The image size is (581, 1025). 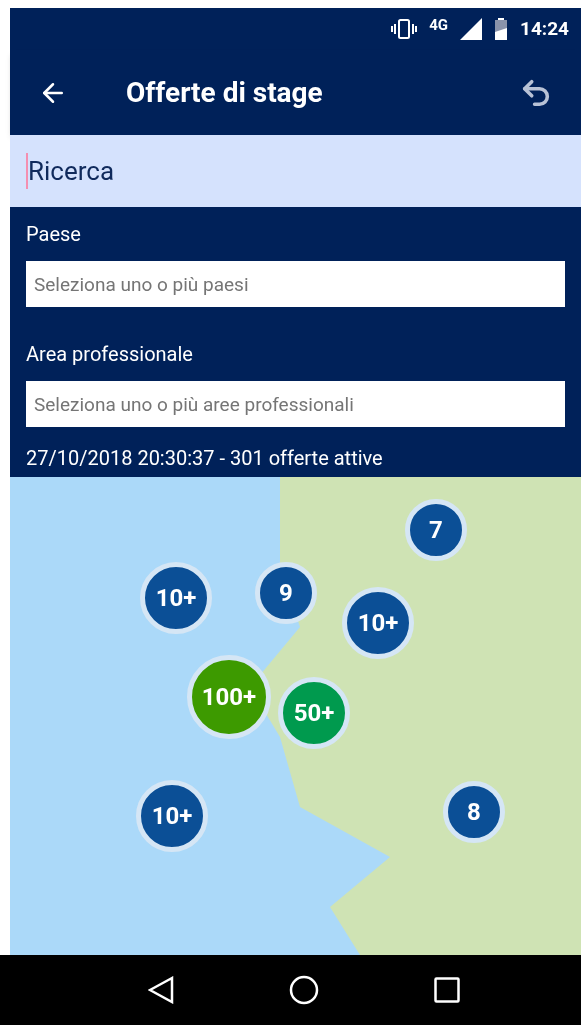 I want to click on cluster-marker: 100+, so click(x=229, y=697).